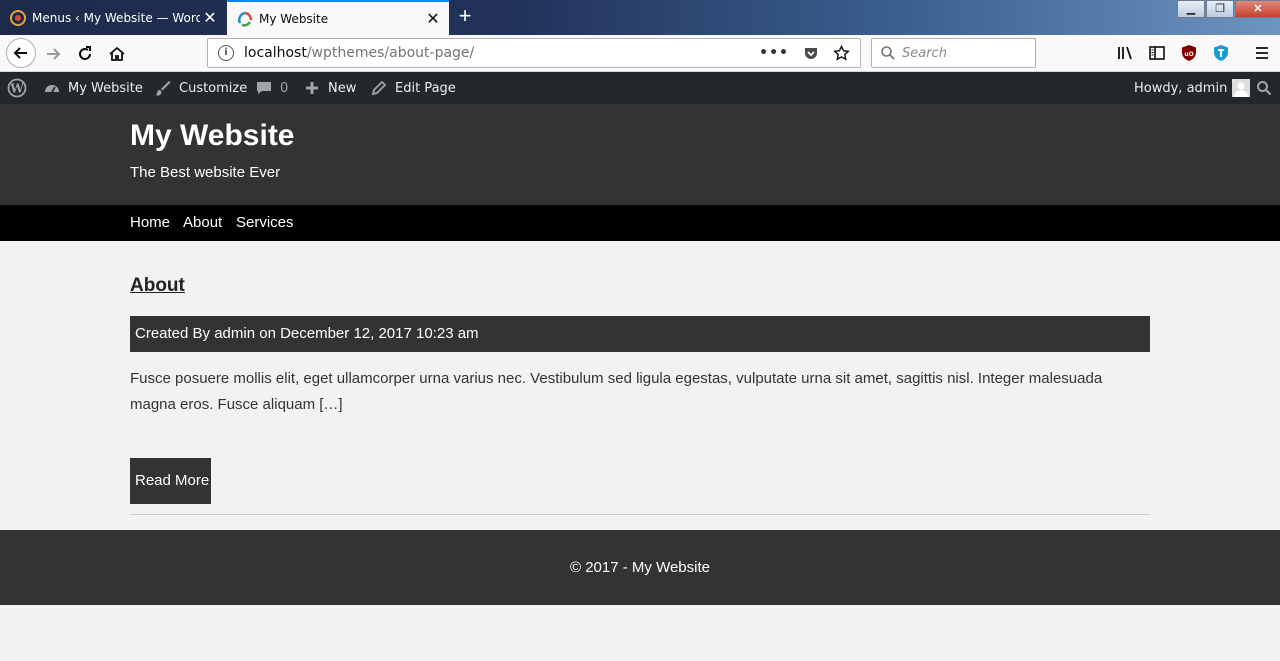  Describe the element at coordinates (342, 88) in the screenshot. I see `admin-new-label: New` at that location.